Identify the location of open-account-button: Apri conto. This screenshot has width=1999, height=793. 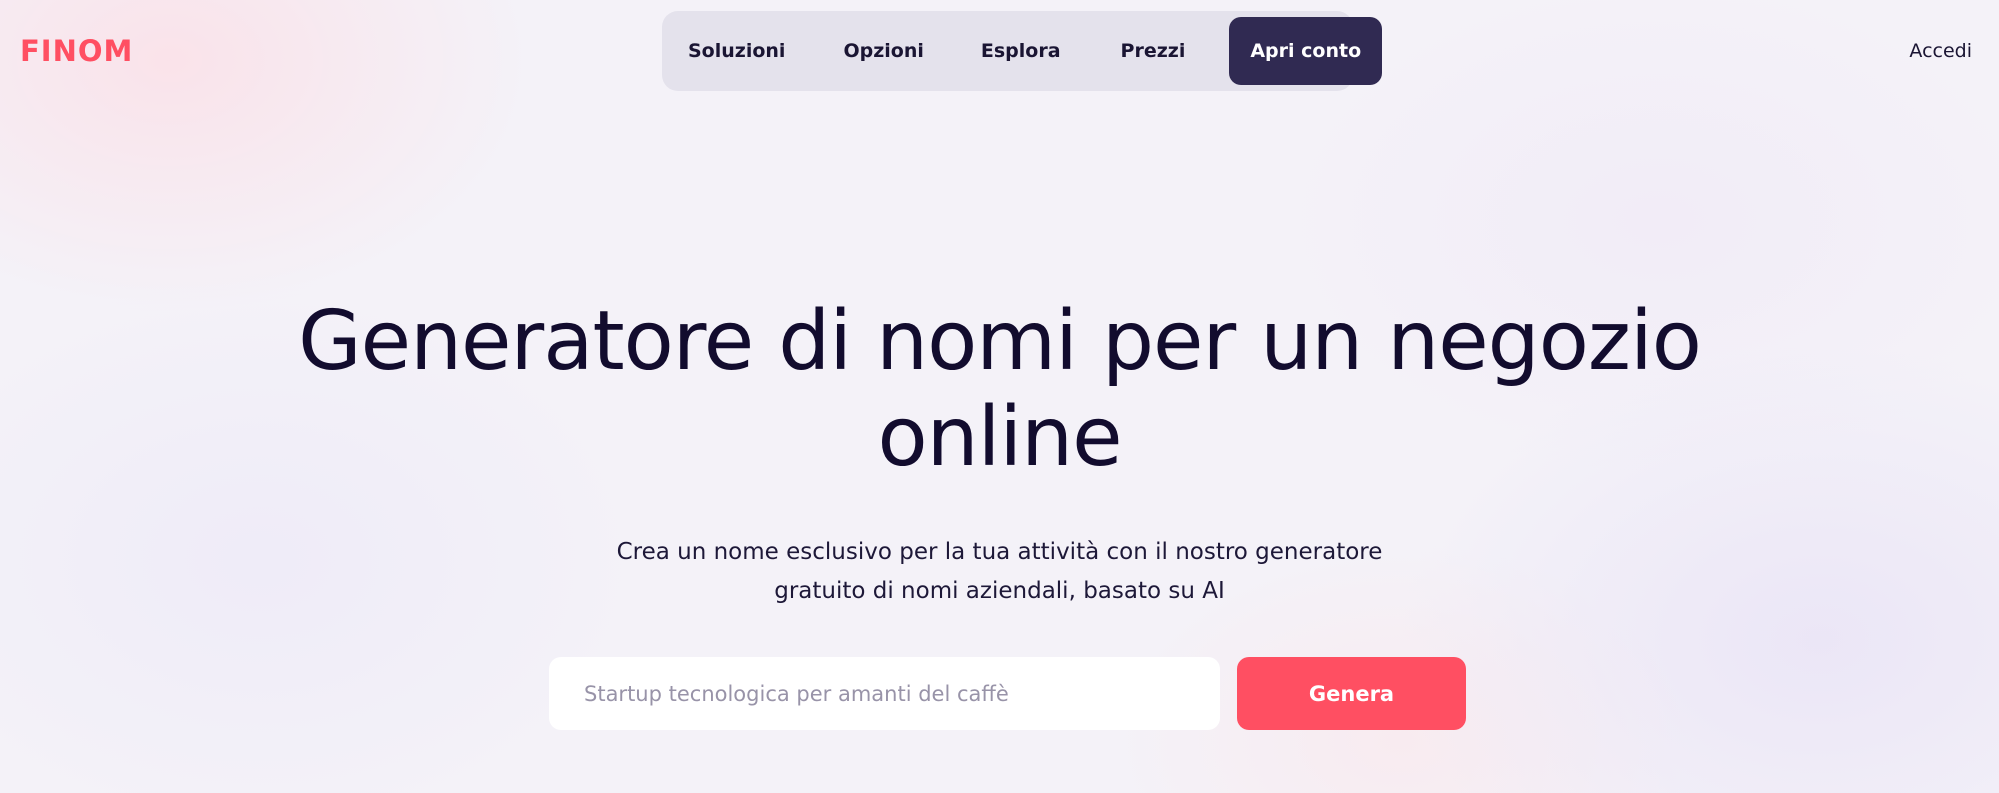
(1306, 51).